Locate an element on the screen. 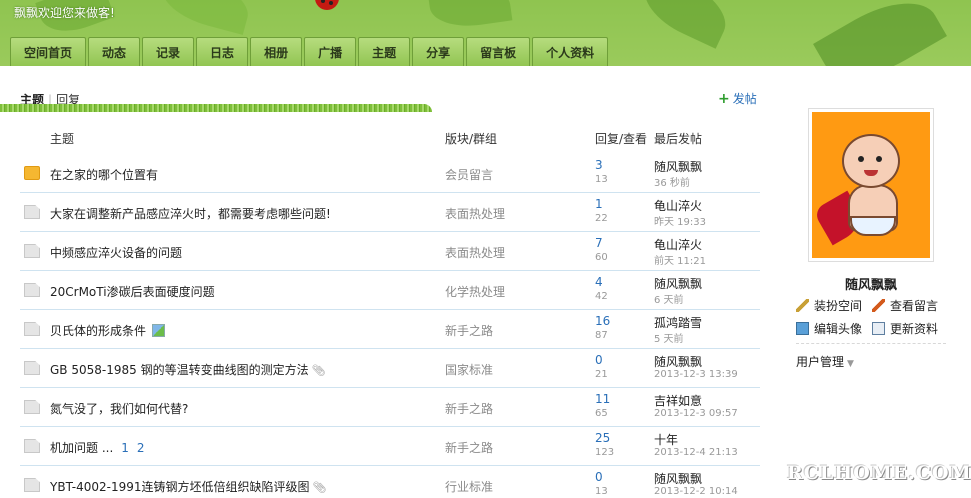 This screenshot has width=971, height=498. paperclip-icon: 📎︎ is located at coordinates (319, 487).